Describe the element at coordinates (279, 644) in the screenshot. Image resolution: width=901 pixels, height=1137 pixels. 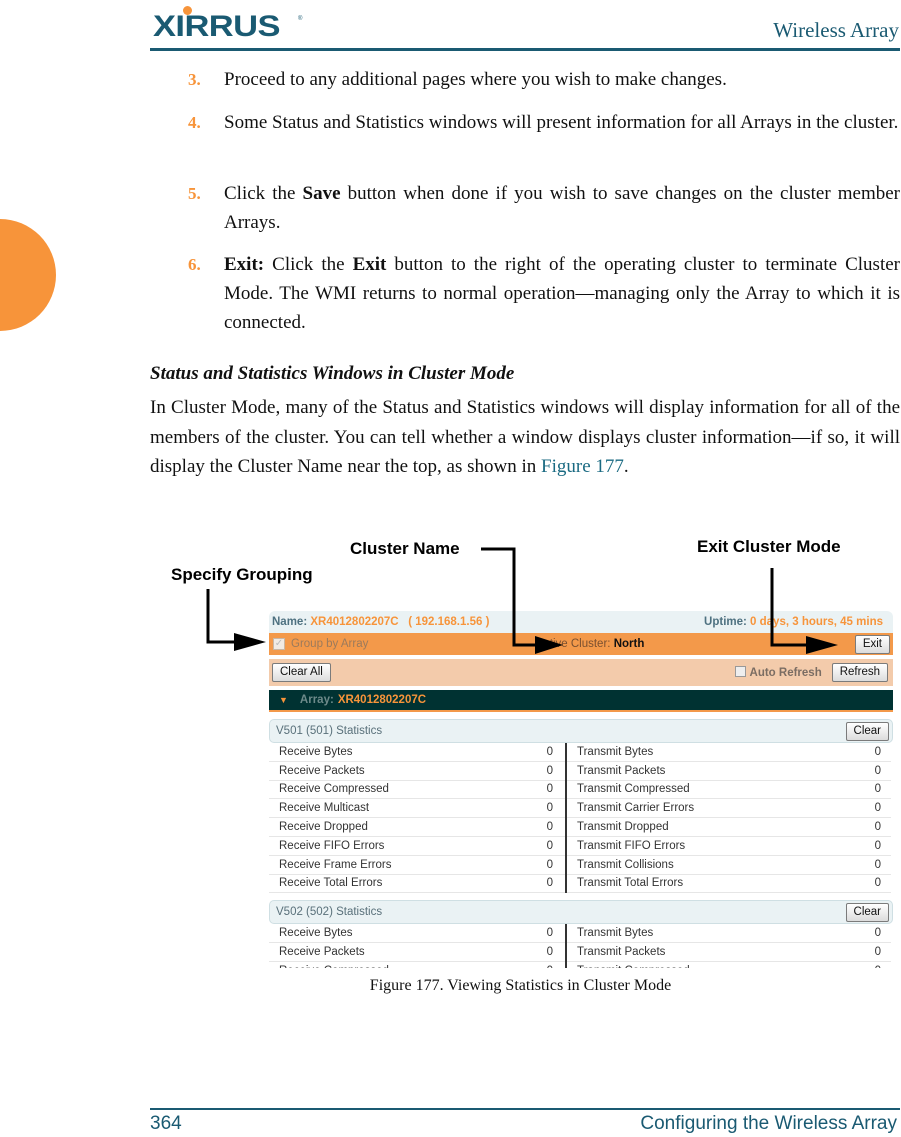
I see `group-by-array-checkbox: ✓` at that location.